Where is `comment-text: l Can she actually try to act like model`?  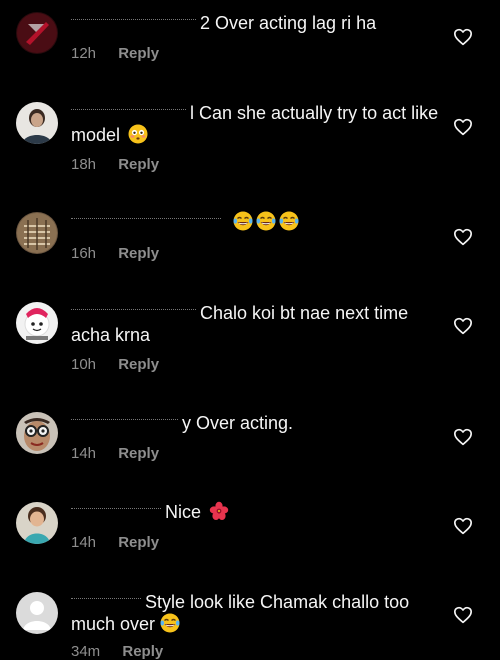 comment-text: l Can she actually try to act like model is located at coordinates (256, 124).